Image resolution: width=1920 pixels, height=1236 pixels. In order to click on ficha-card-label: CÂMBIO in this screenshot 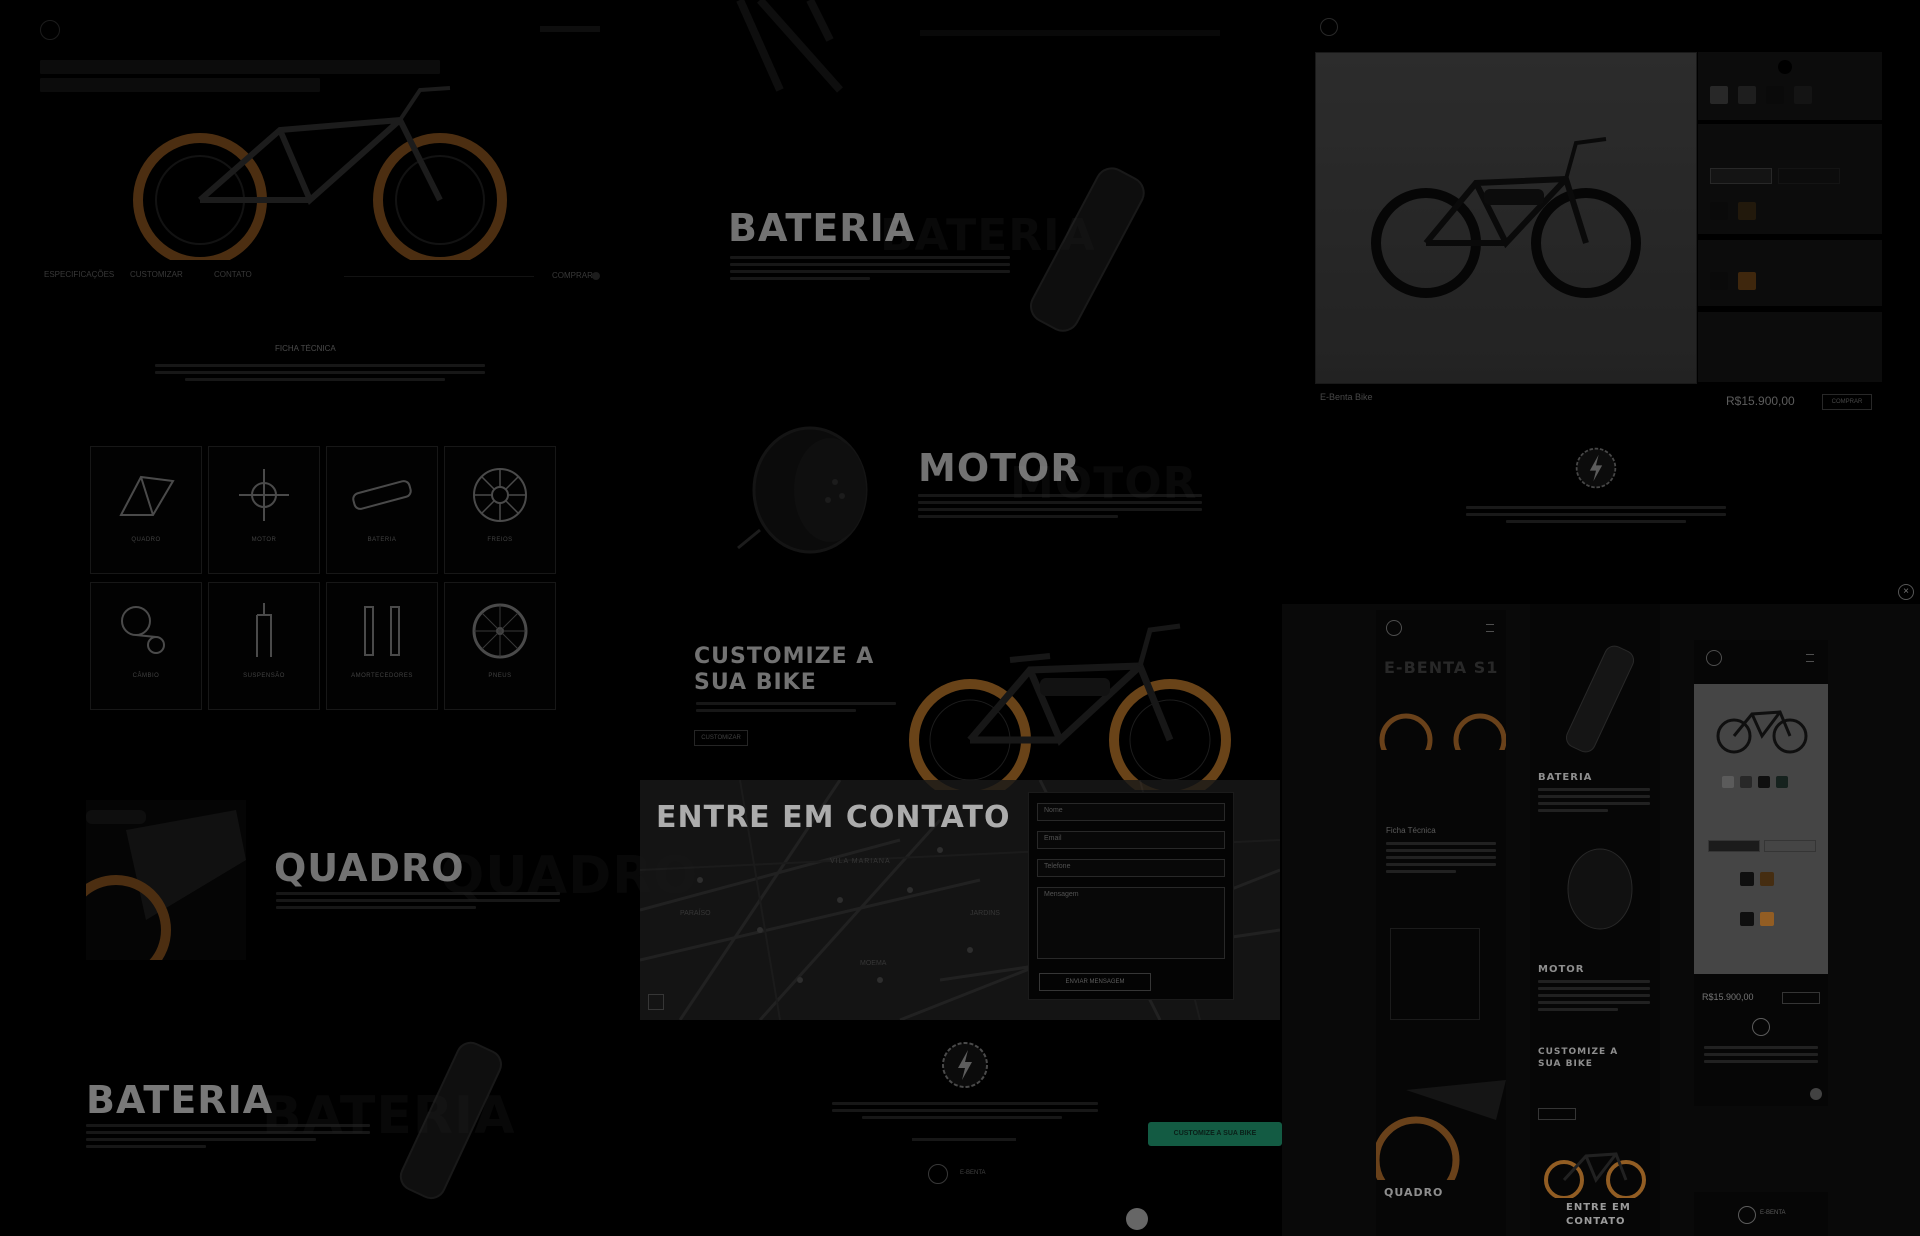, I will do `click(146, 676)`.